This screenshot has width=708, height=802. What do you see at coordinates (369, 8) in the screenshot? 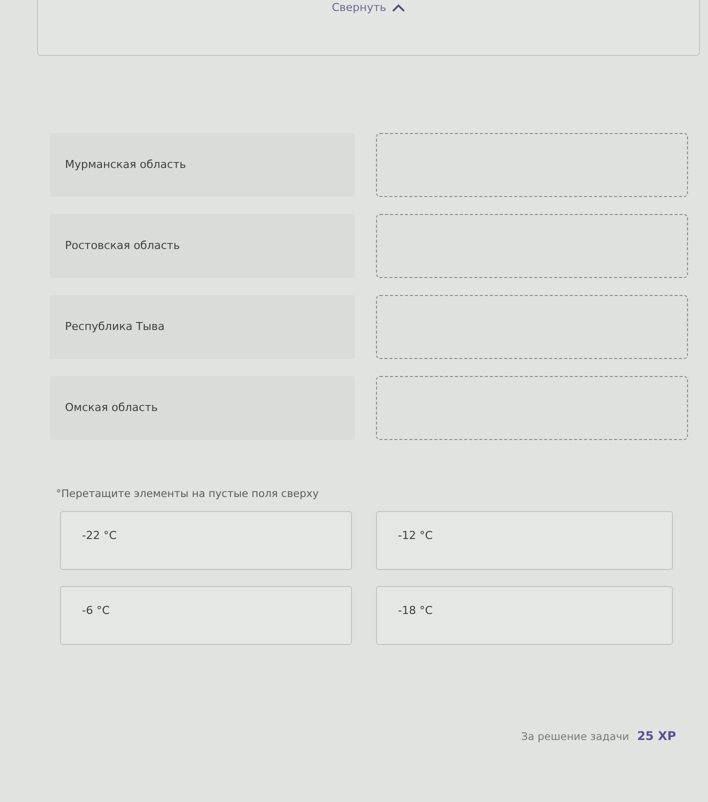
I see `collapse-button: Свернуть` at bounding box center [369, 8].